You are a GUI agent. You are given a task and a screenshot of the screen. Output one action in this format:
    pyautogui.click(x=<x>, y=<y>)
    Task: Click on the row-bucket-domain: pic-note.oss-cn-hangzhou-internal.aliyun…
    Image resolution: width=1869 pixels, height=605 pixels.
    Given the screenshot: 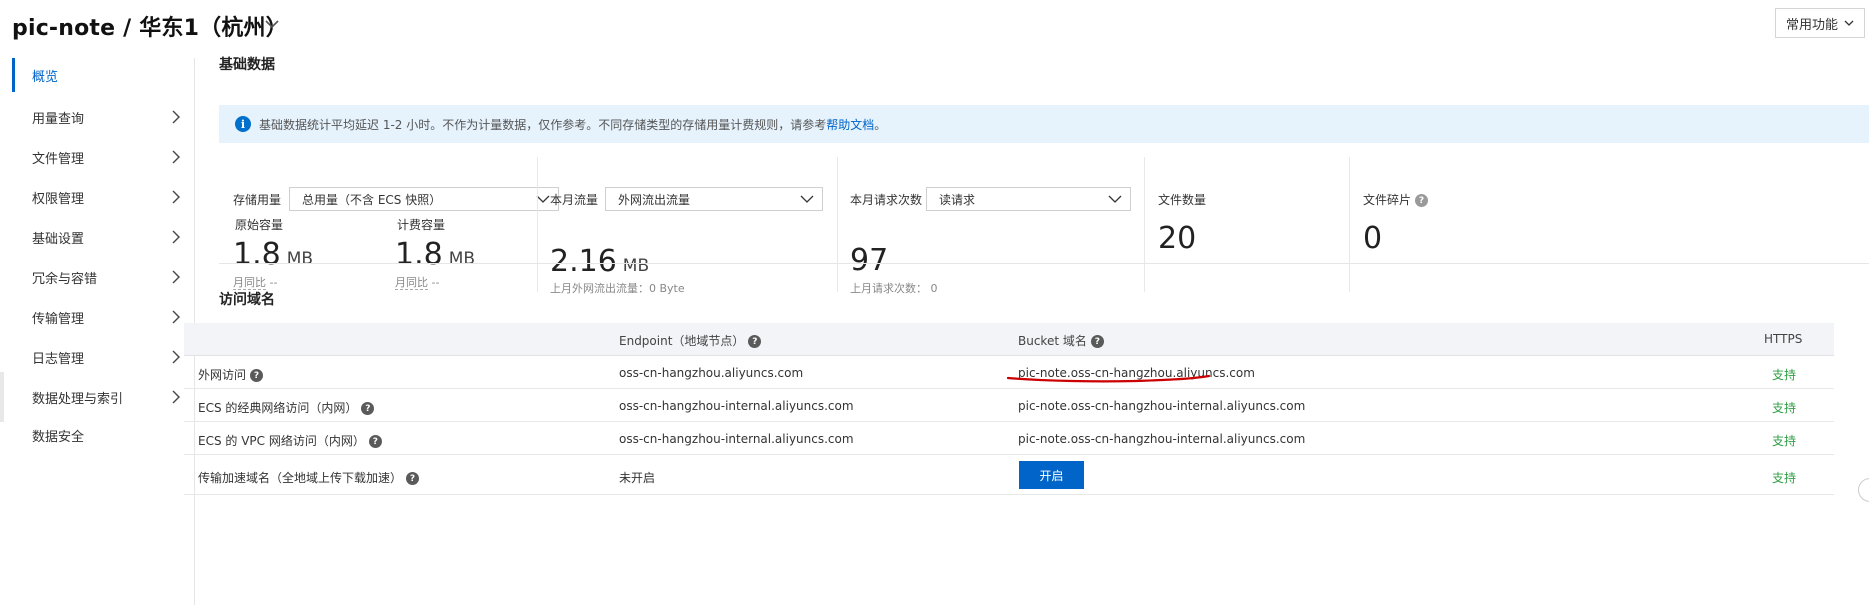 What is the action you would take?
    pyautogui.click(x=1162, y=439)
    